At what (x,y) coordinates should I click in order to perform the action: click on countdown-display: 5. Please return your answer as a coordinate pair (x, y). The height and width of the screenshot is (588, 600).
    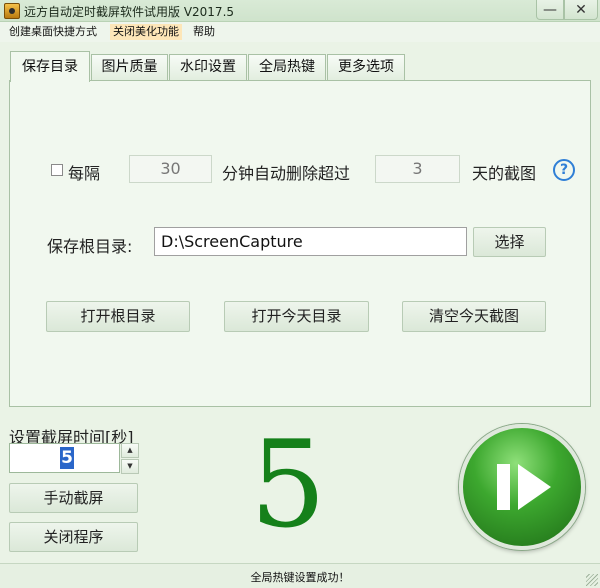
    Looking at the image, I should click on (288, 485).